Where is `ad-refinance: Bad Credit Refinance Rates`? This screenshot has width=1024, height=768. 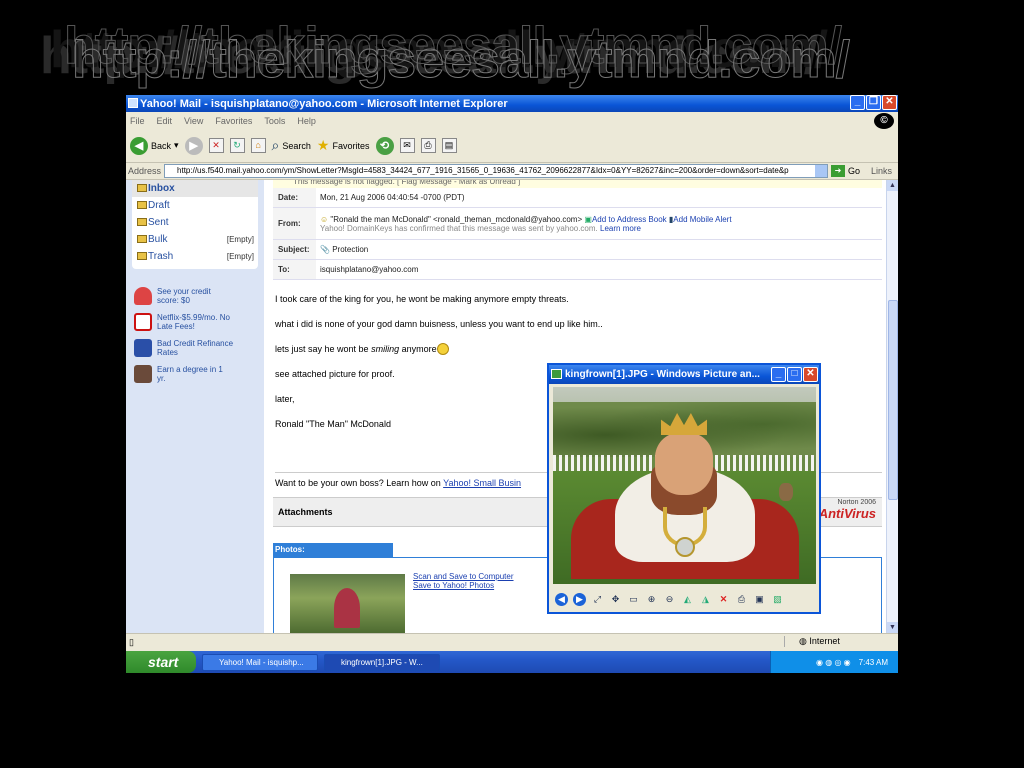
ad-refinance: Bad Credit Refinance Rates is located at coordinates (199, 348).